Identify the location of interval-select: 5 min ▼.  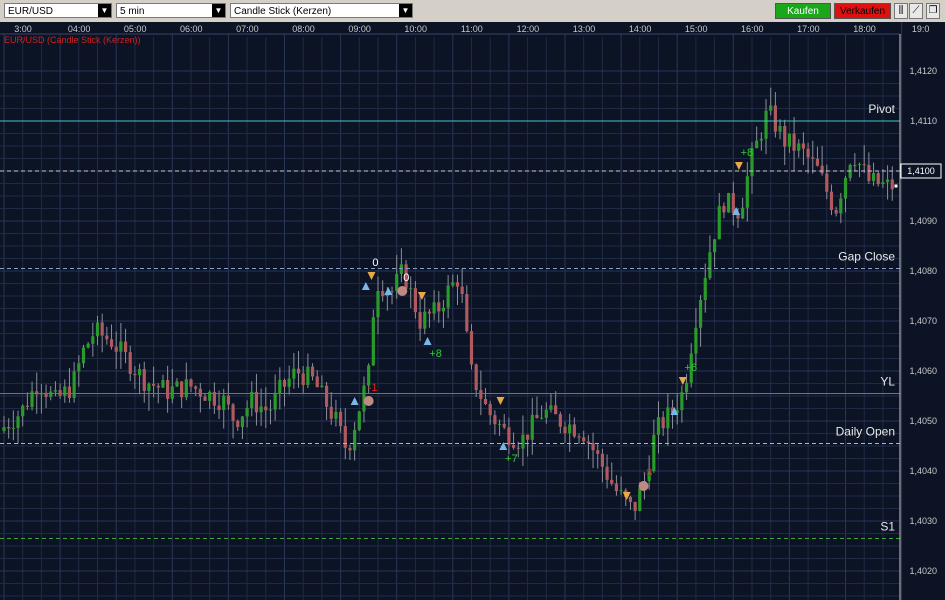
(171, 10).